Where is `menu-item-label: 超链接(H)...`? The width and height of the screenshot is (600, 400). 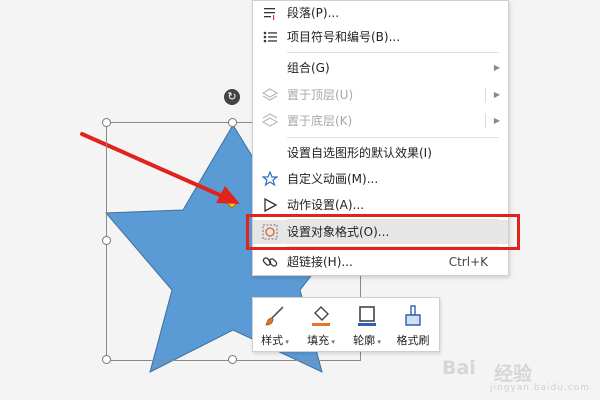 menu-item-label: 超链接(H)... is located at coordinates (320, 262).